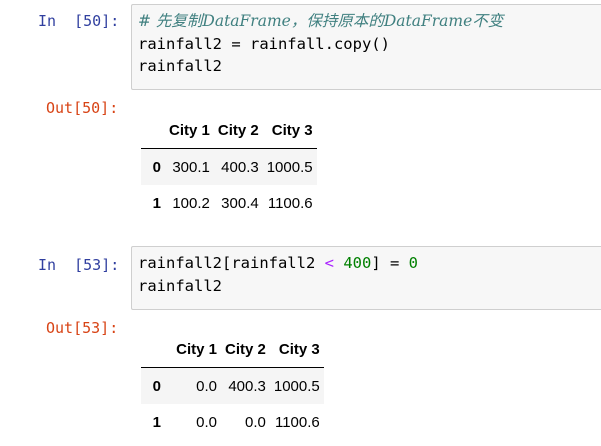 Image resolution: width=601 pixels, height=446 pixels. I want to click on operator-token: <, so click(329, 263).